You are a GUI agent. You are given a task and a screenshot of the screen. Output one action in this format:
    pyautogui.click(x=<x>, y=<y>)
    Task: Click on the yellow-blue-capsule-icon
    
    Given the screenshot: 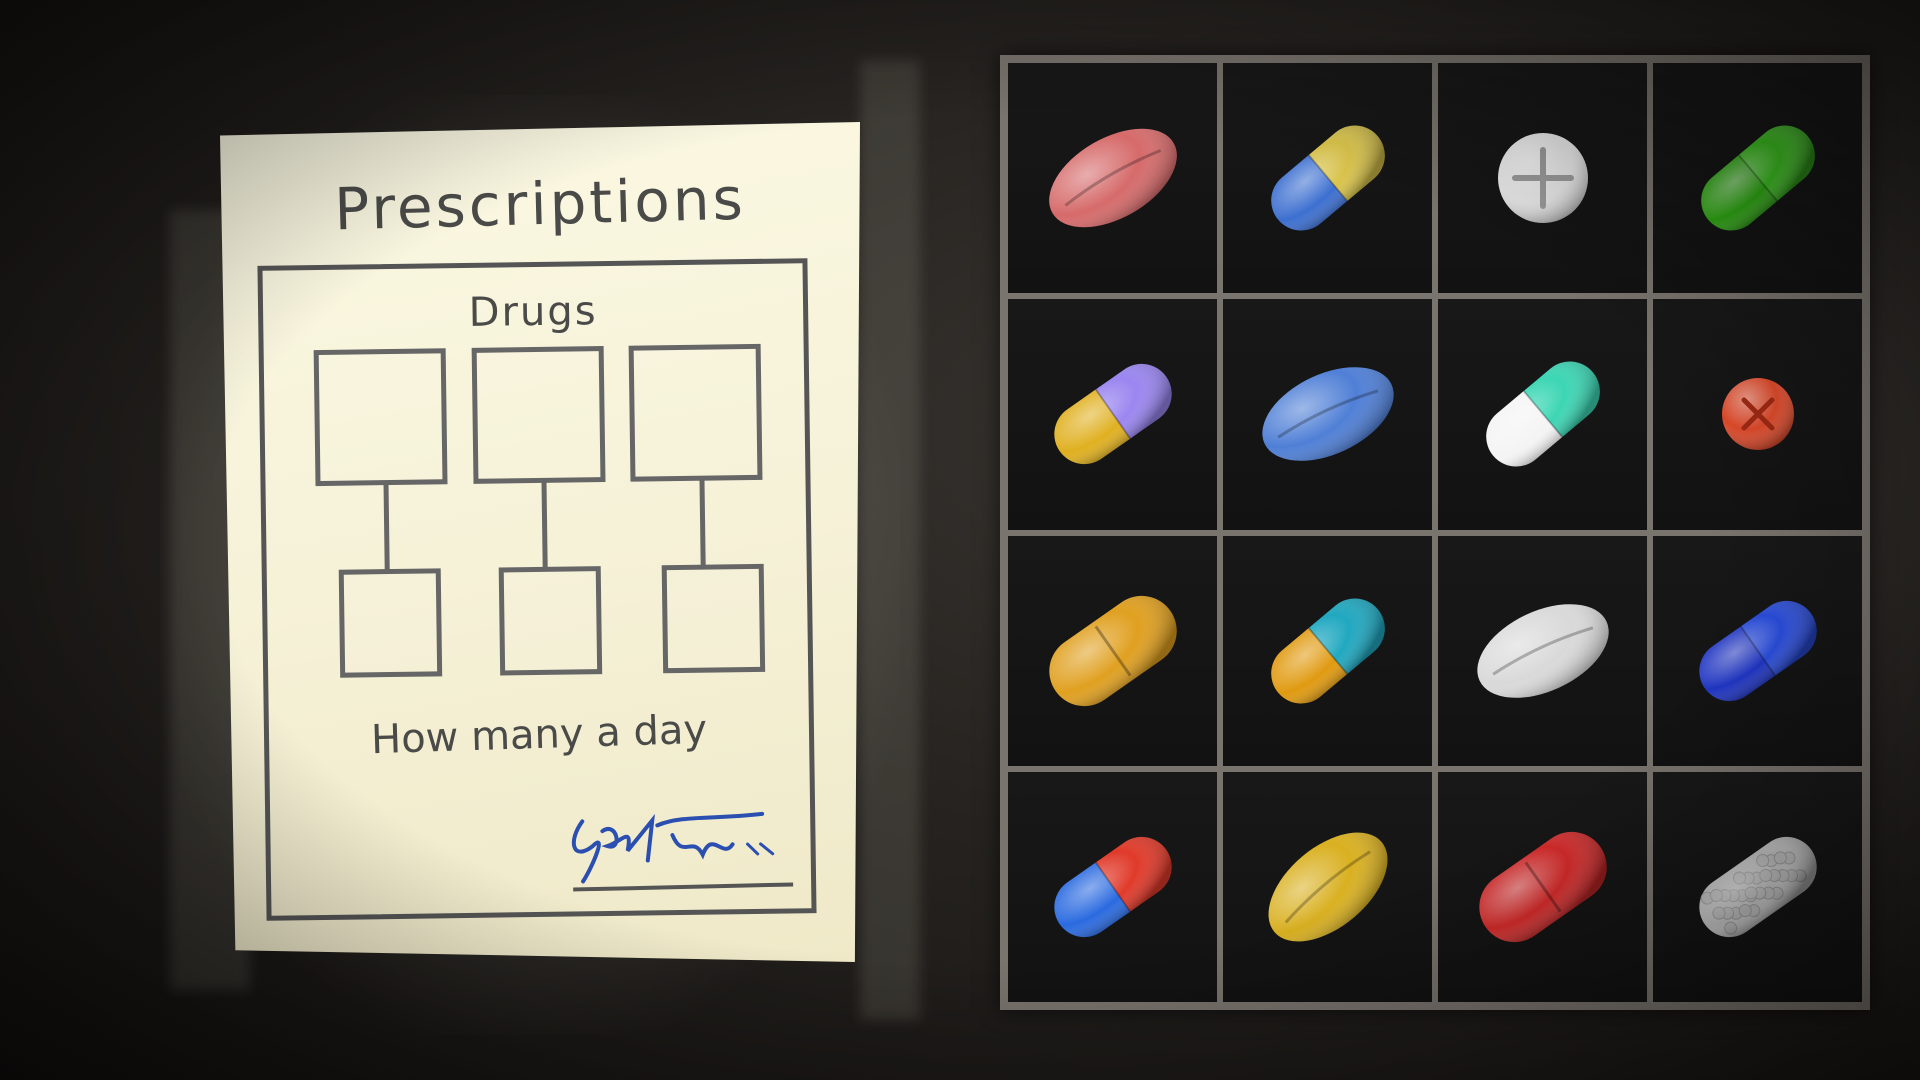 What is the action you would take?
    pyautogui.click(x=1327, y=178)
    